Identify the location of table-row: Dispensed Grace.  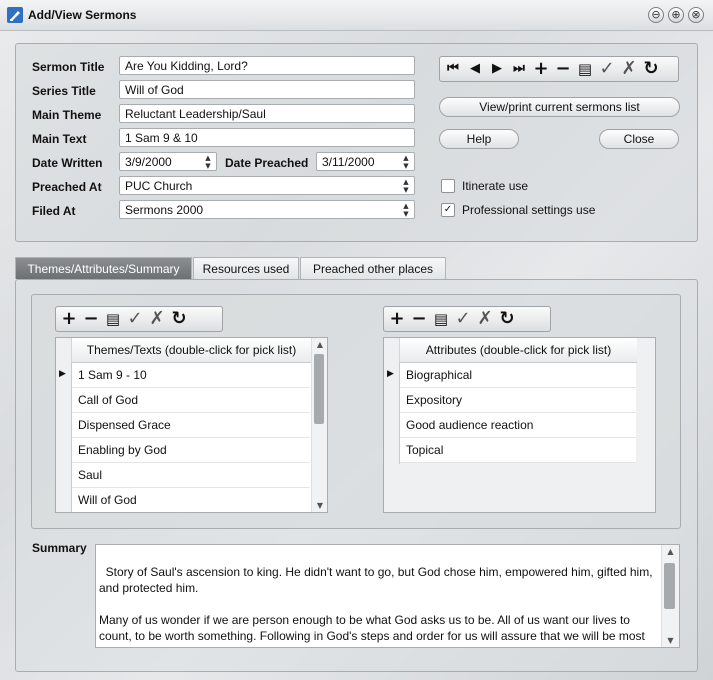
(191, 425).